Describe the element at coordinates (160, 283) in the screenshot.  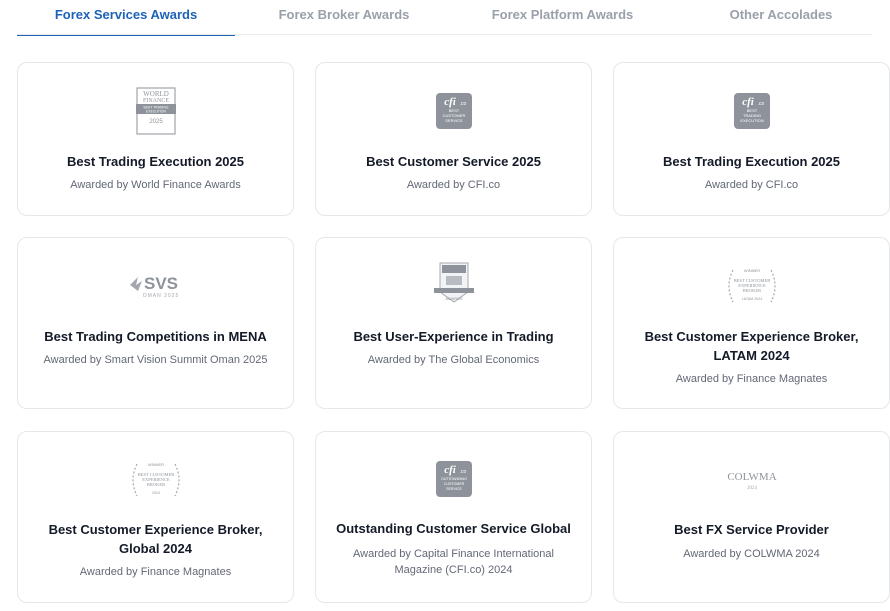
I see `svg-text: SVS` at that location.